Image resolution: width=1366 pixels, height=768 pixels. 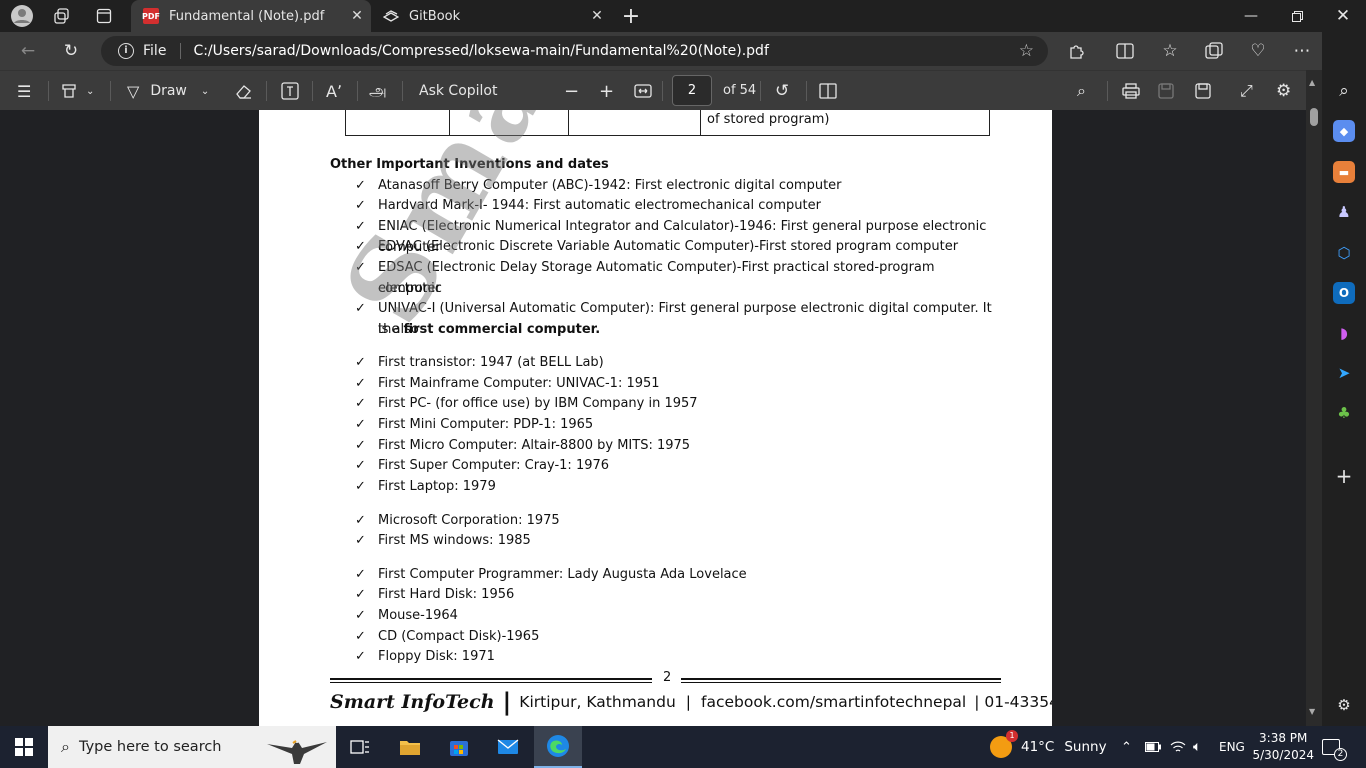 What do you see at coordinates (491, 16) in the screenshot?
I see `tab-gitbook: GitBook ✕` at bounding box center [491, 16].